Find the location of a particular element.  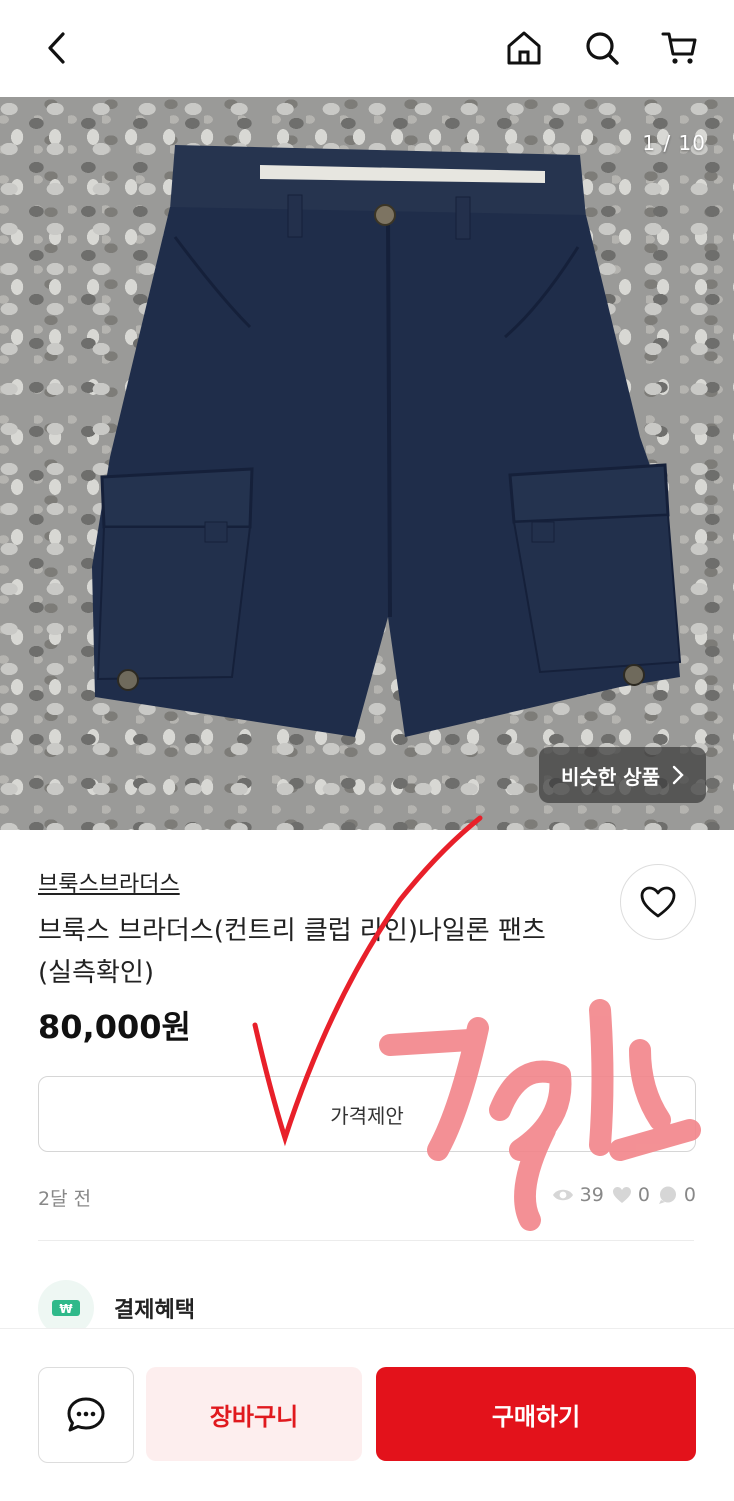

home-icon is located at coordinates (524, 48).